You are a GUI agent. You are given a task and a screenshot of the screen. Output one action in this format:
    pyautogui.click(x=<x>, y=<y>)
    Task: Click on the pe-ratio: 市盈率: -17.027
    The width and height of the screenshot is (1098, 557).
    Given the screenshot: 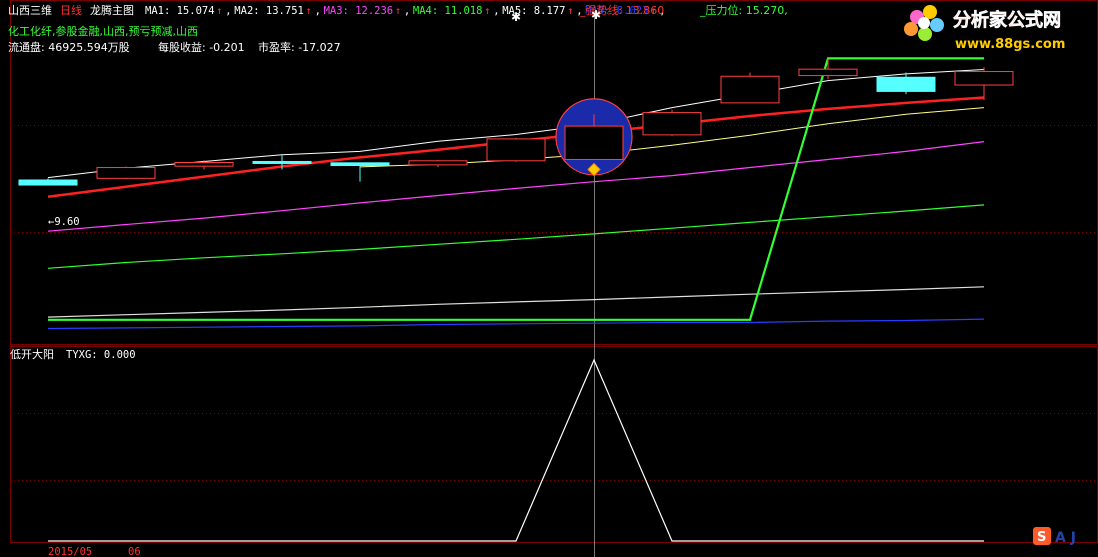 What is the action you would take?
    pyautogui.click(x=299, y=47)
    